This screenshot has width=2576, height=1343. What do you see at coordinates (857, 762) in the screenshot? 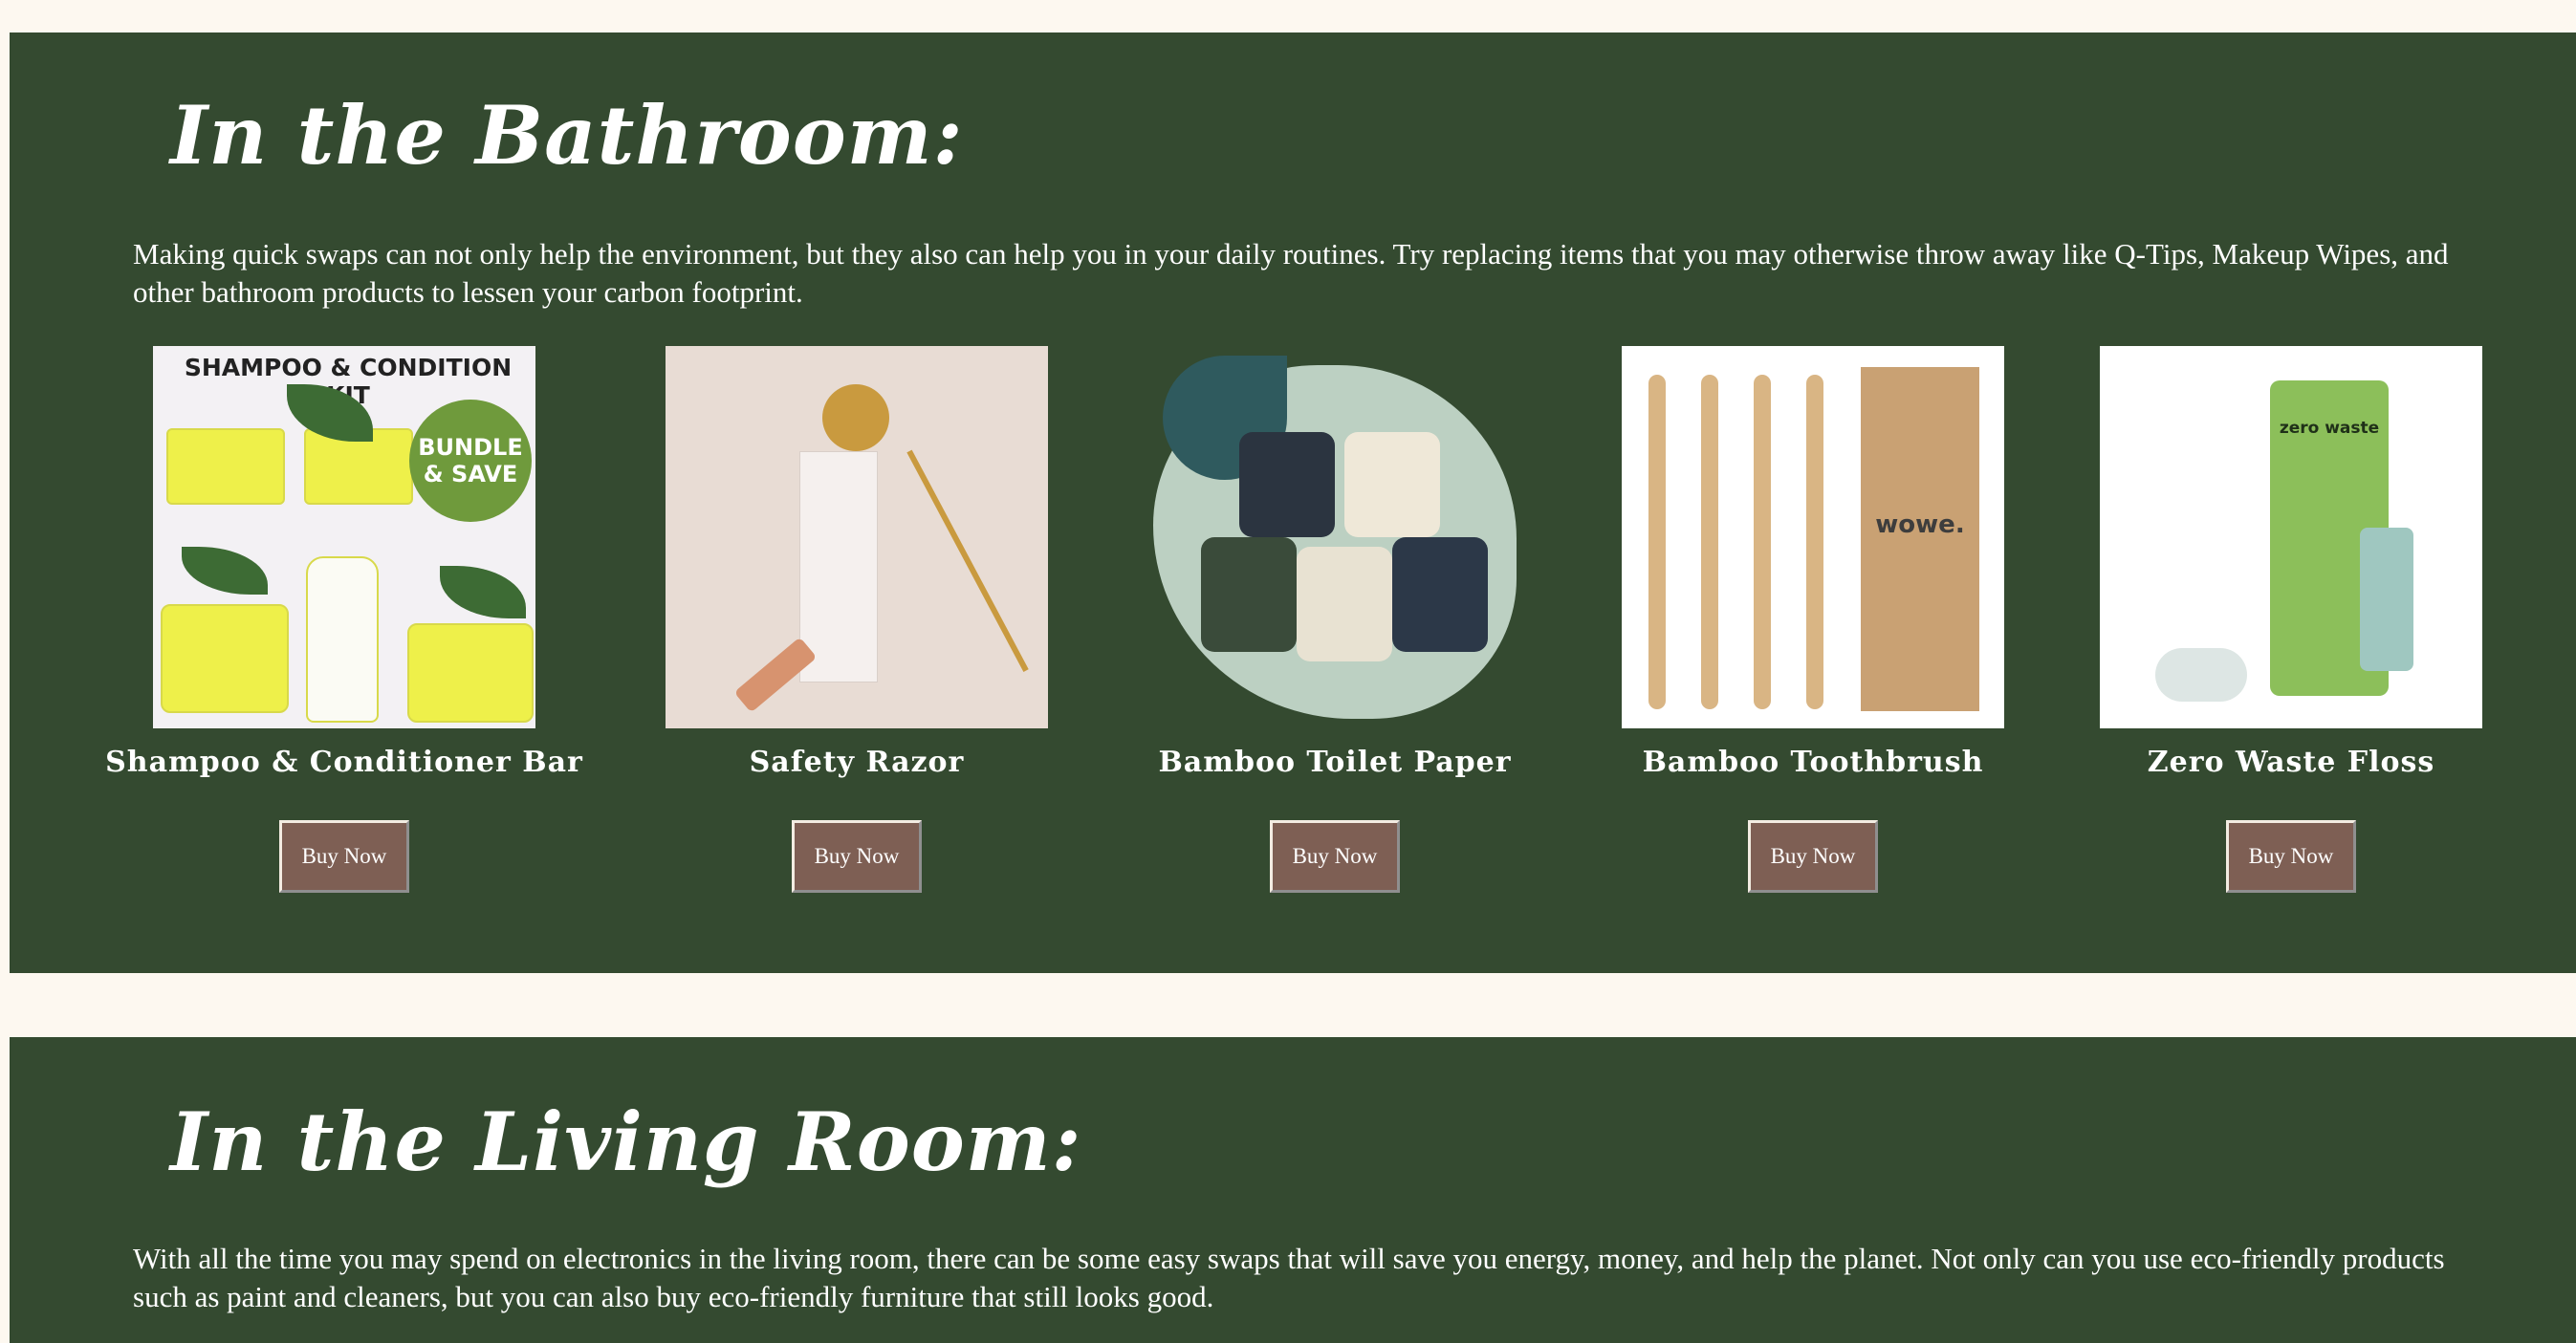
I see `product-name: Safety Razor` at bounding box center [857, 762].